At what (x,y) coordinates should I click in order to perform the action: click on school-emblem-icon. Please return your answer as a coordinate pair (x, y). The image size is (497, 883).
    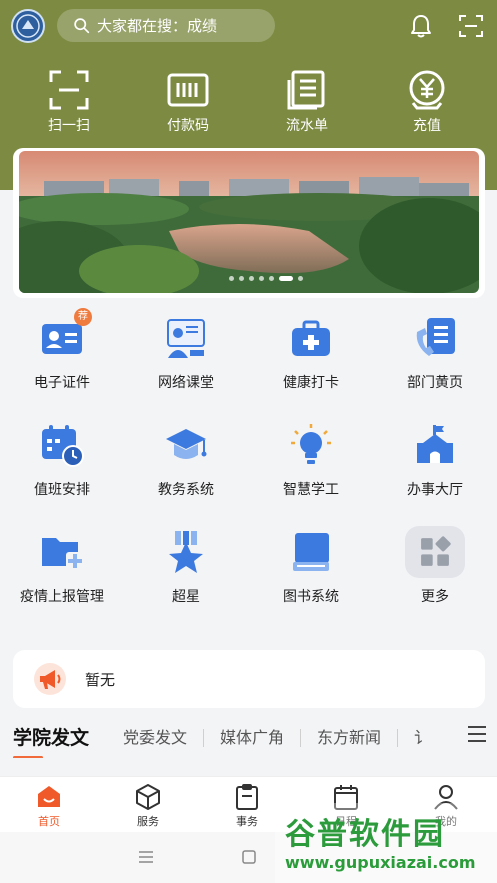
    Looking at the image, I should click on (28, 26).